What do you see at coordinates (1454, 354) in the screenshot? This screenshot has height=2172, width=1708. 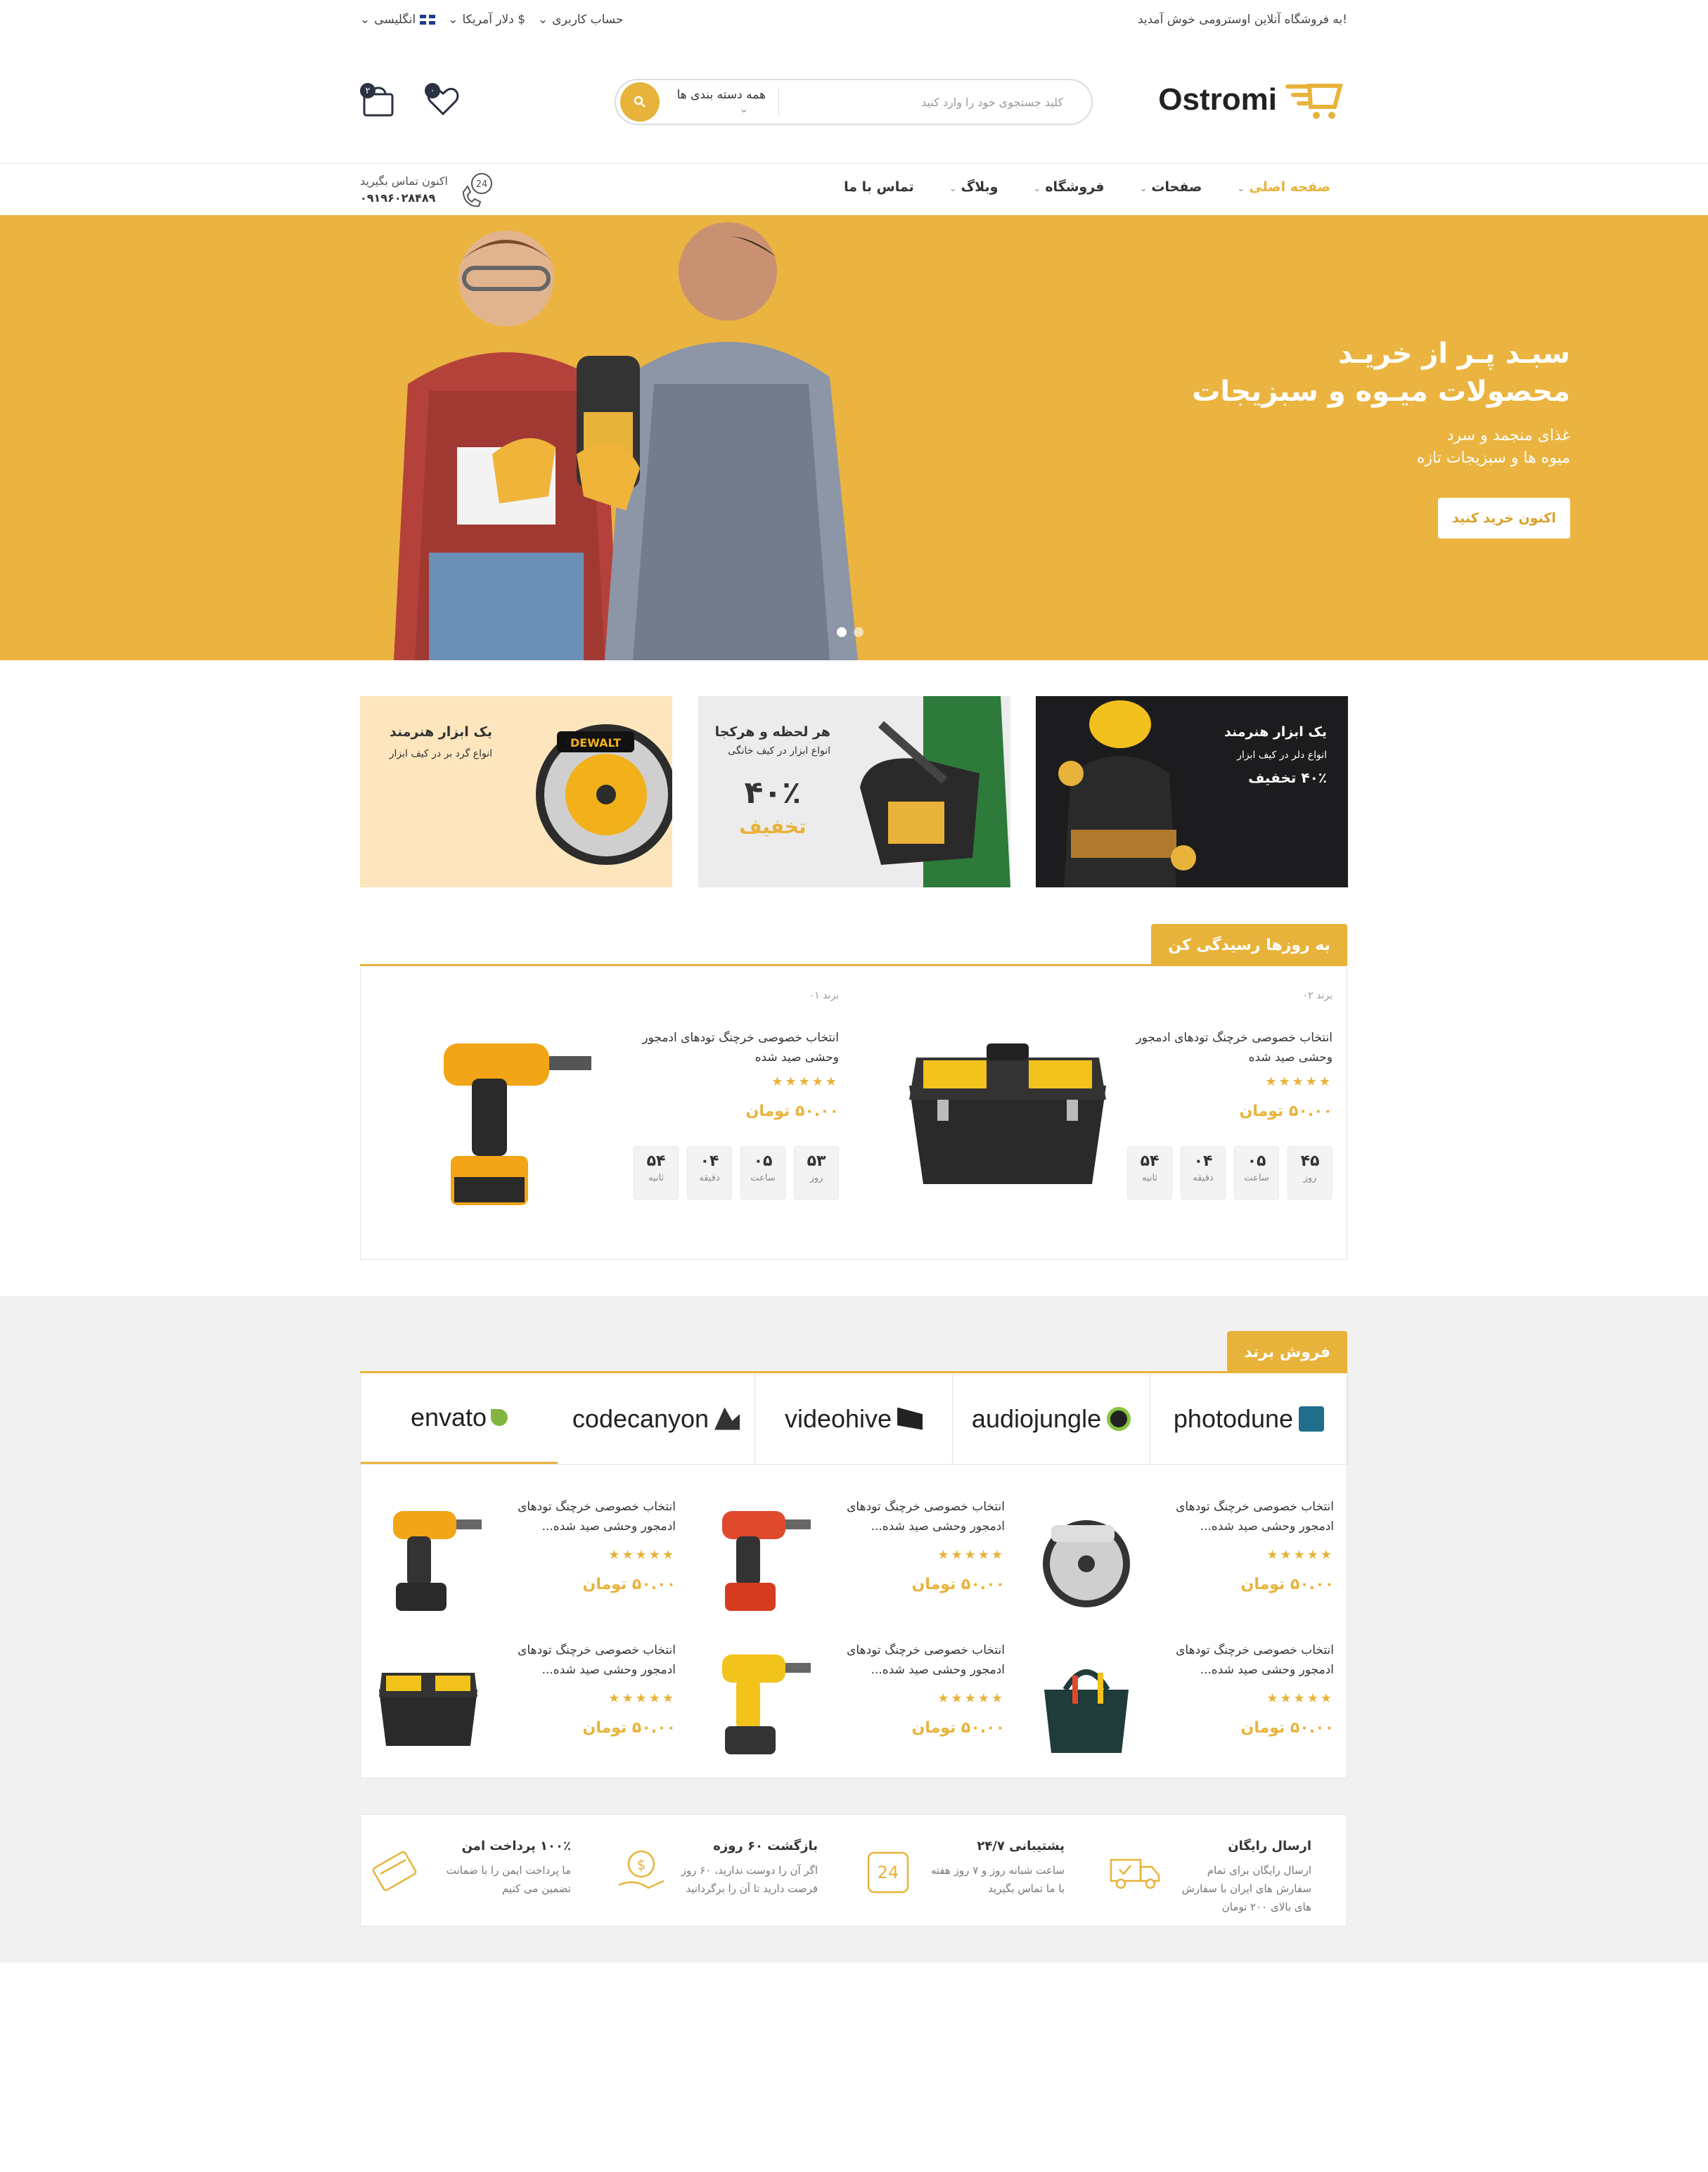 I see `hero-title-line1: سبـد پـر از خریـد` at bounding box center [1454, 354].